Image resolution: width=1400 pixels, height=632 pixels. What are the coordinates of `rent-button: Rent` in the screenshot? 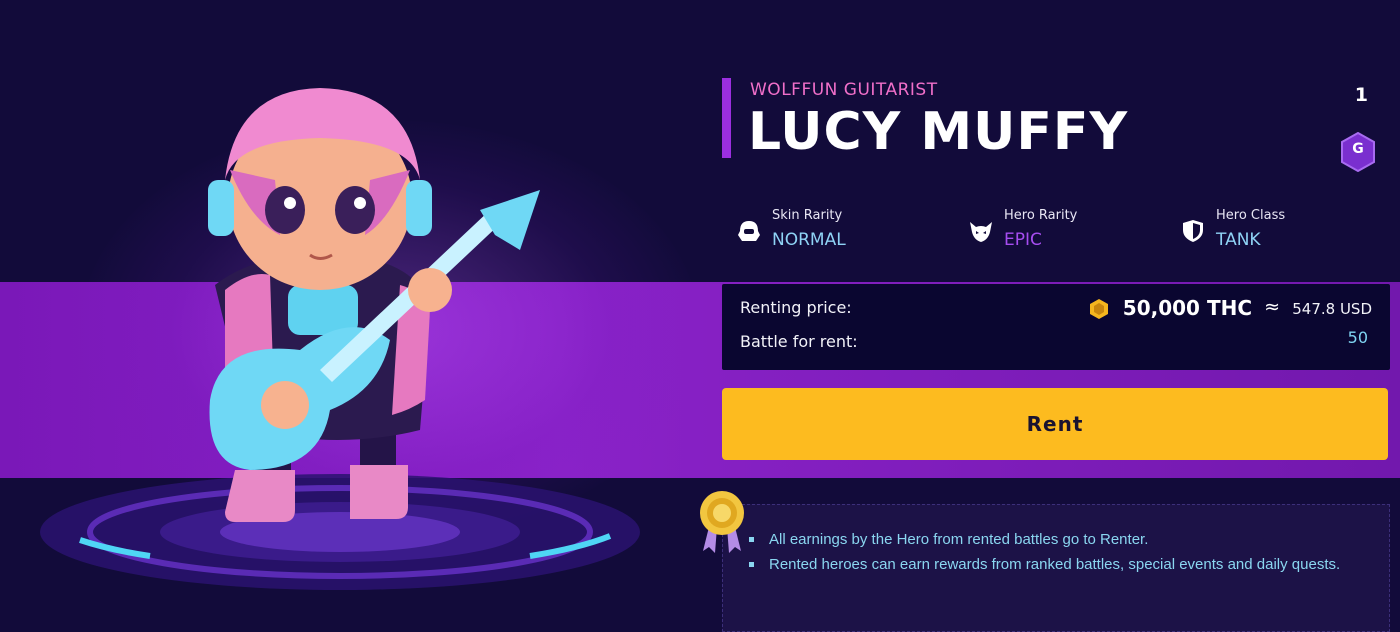 It's located at (1055, 424).